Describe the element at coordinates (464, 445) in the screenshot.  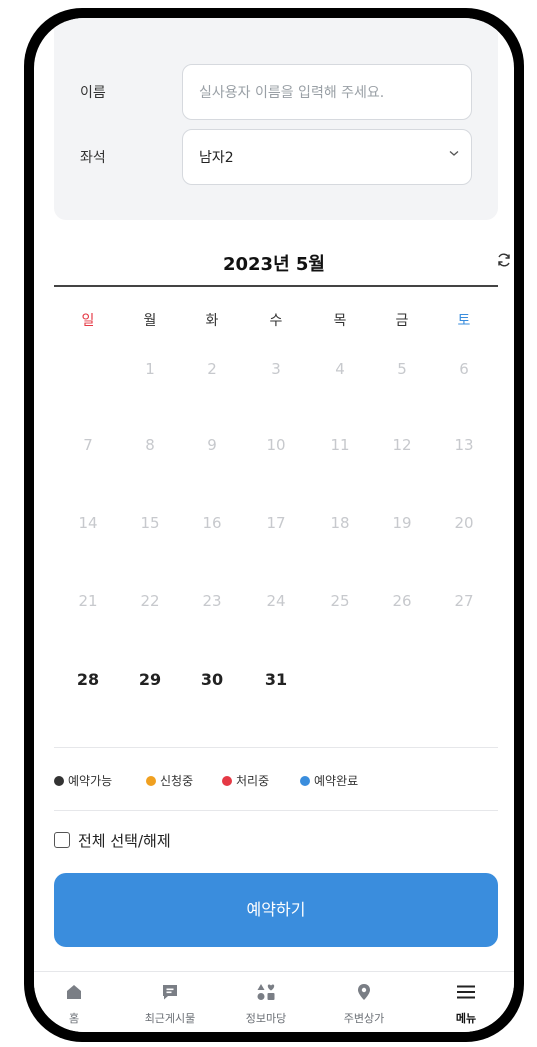
I see `calendar-day: 13` at that location.